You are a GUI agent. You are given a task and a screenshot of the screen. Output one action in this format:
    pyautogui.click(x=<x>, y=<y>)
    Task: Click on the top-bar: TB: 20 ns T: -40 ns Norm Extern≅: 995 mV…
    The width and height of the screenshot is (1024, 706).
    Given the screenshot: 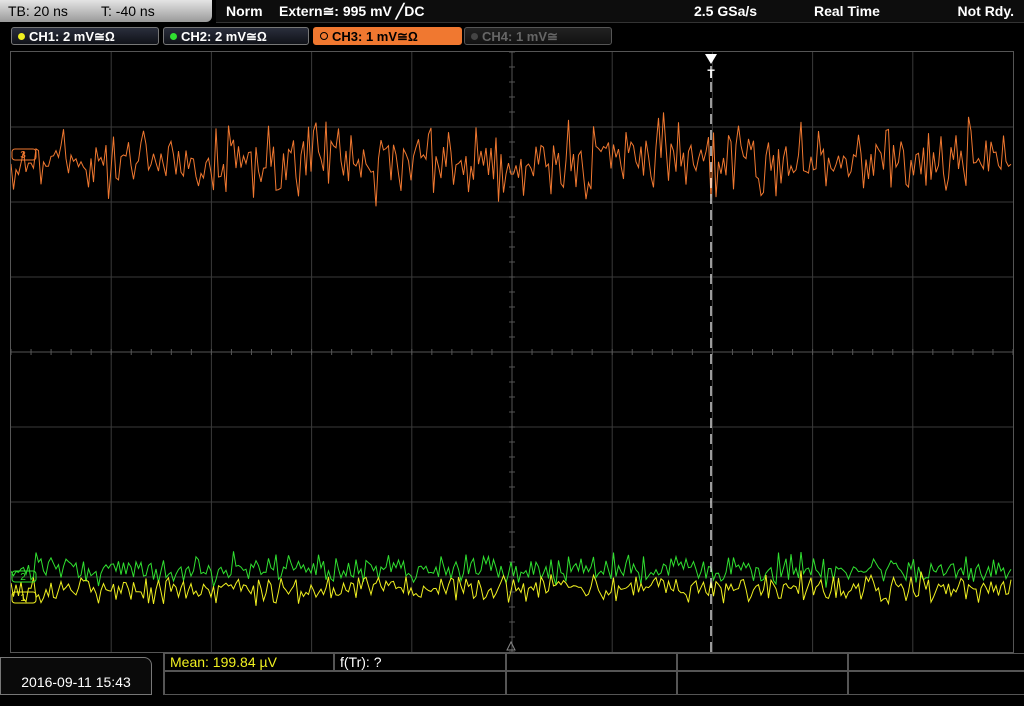 What is the action you would take?
    pyautogui.click(x=512, y=12)
    